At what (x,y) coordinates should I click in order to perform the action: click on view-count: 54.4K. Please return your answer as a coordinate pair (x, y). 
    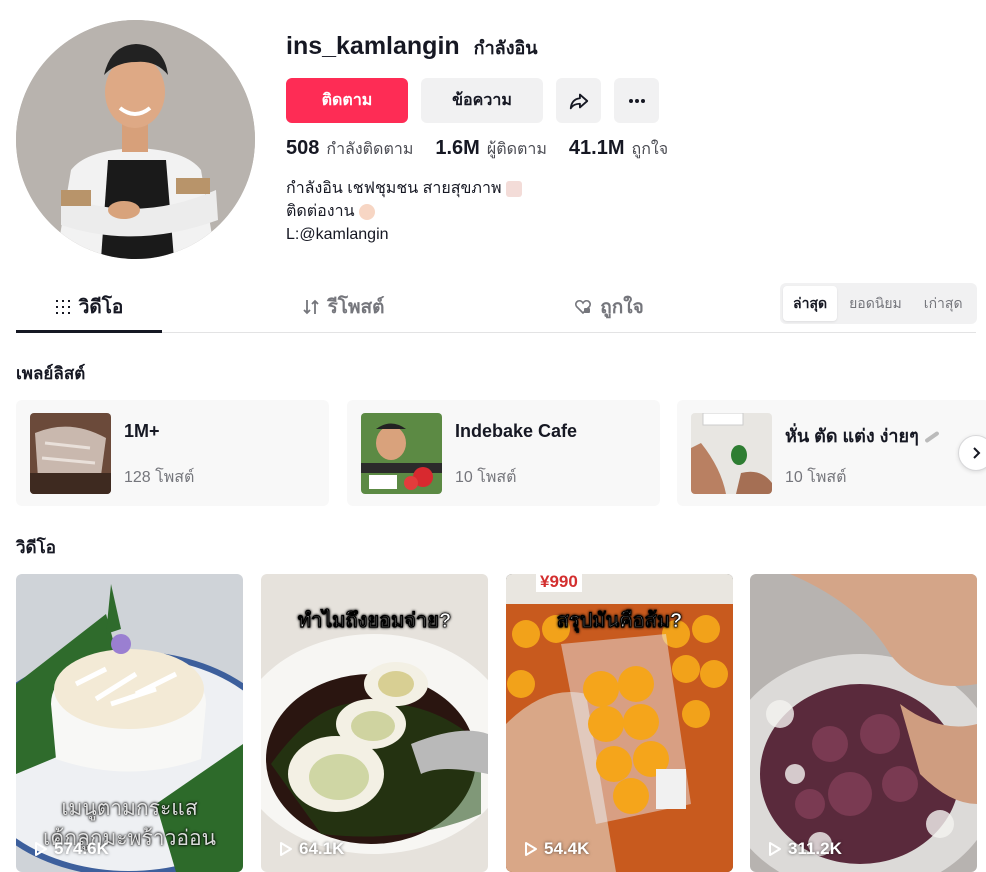
    Looking at the image, I should click on (556, 849).